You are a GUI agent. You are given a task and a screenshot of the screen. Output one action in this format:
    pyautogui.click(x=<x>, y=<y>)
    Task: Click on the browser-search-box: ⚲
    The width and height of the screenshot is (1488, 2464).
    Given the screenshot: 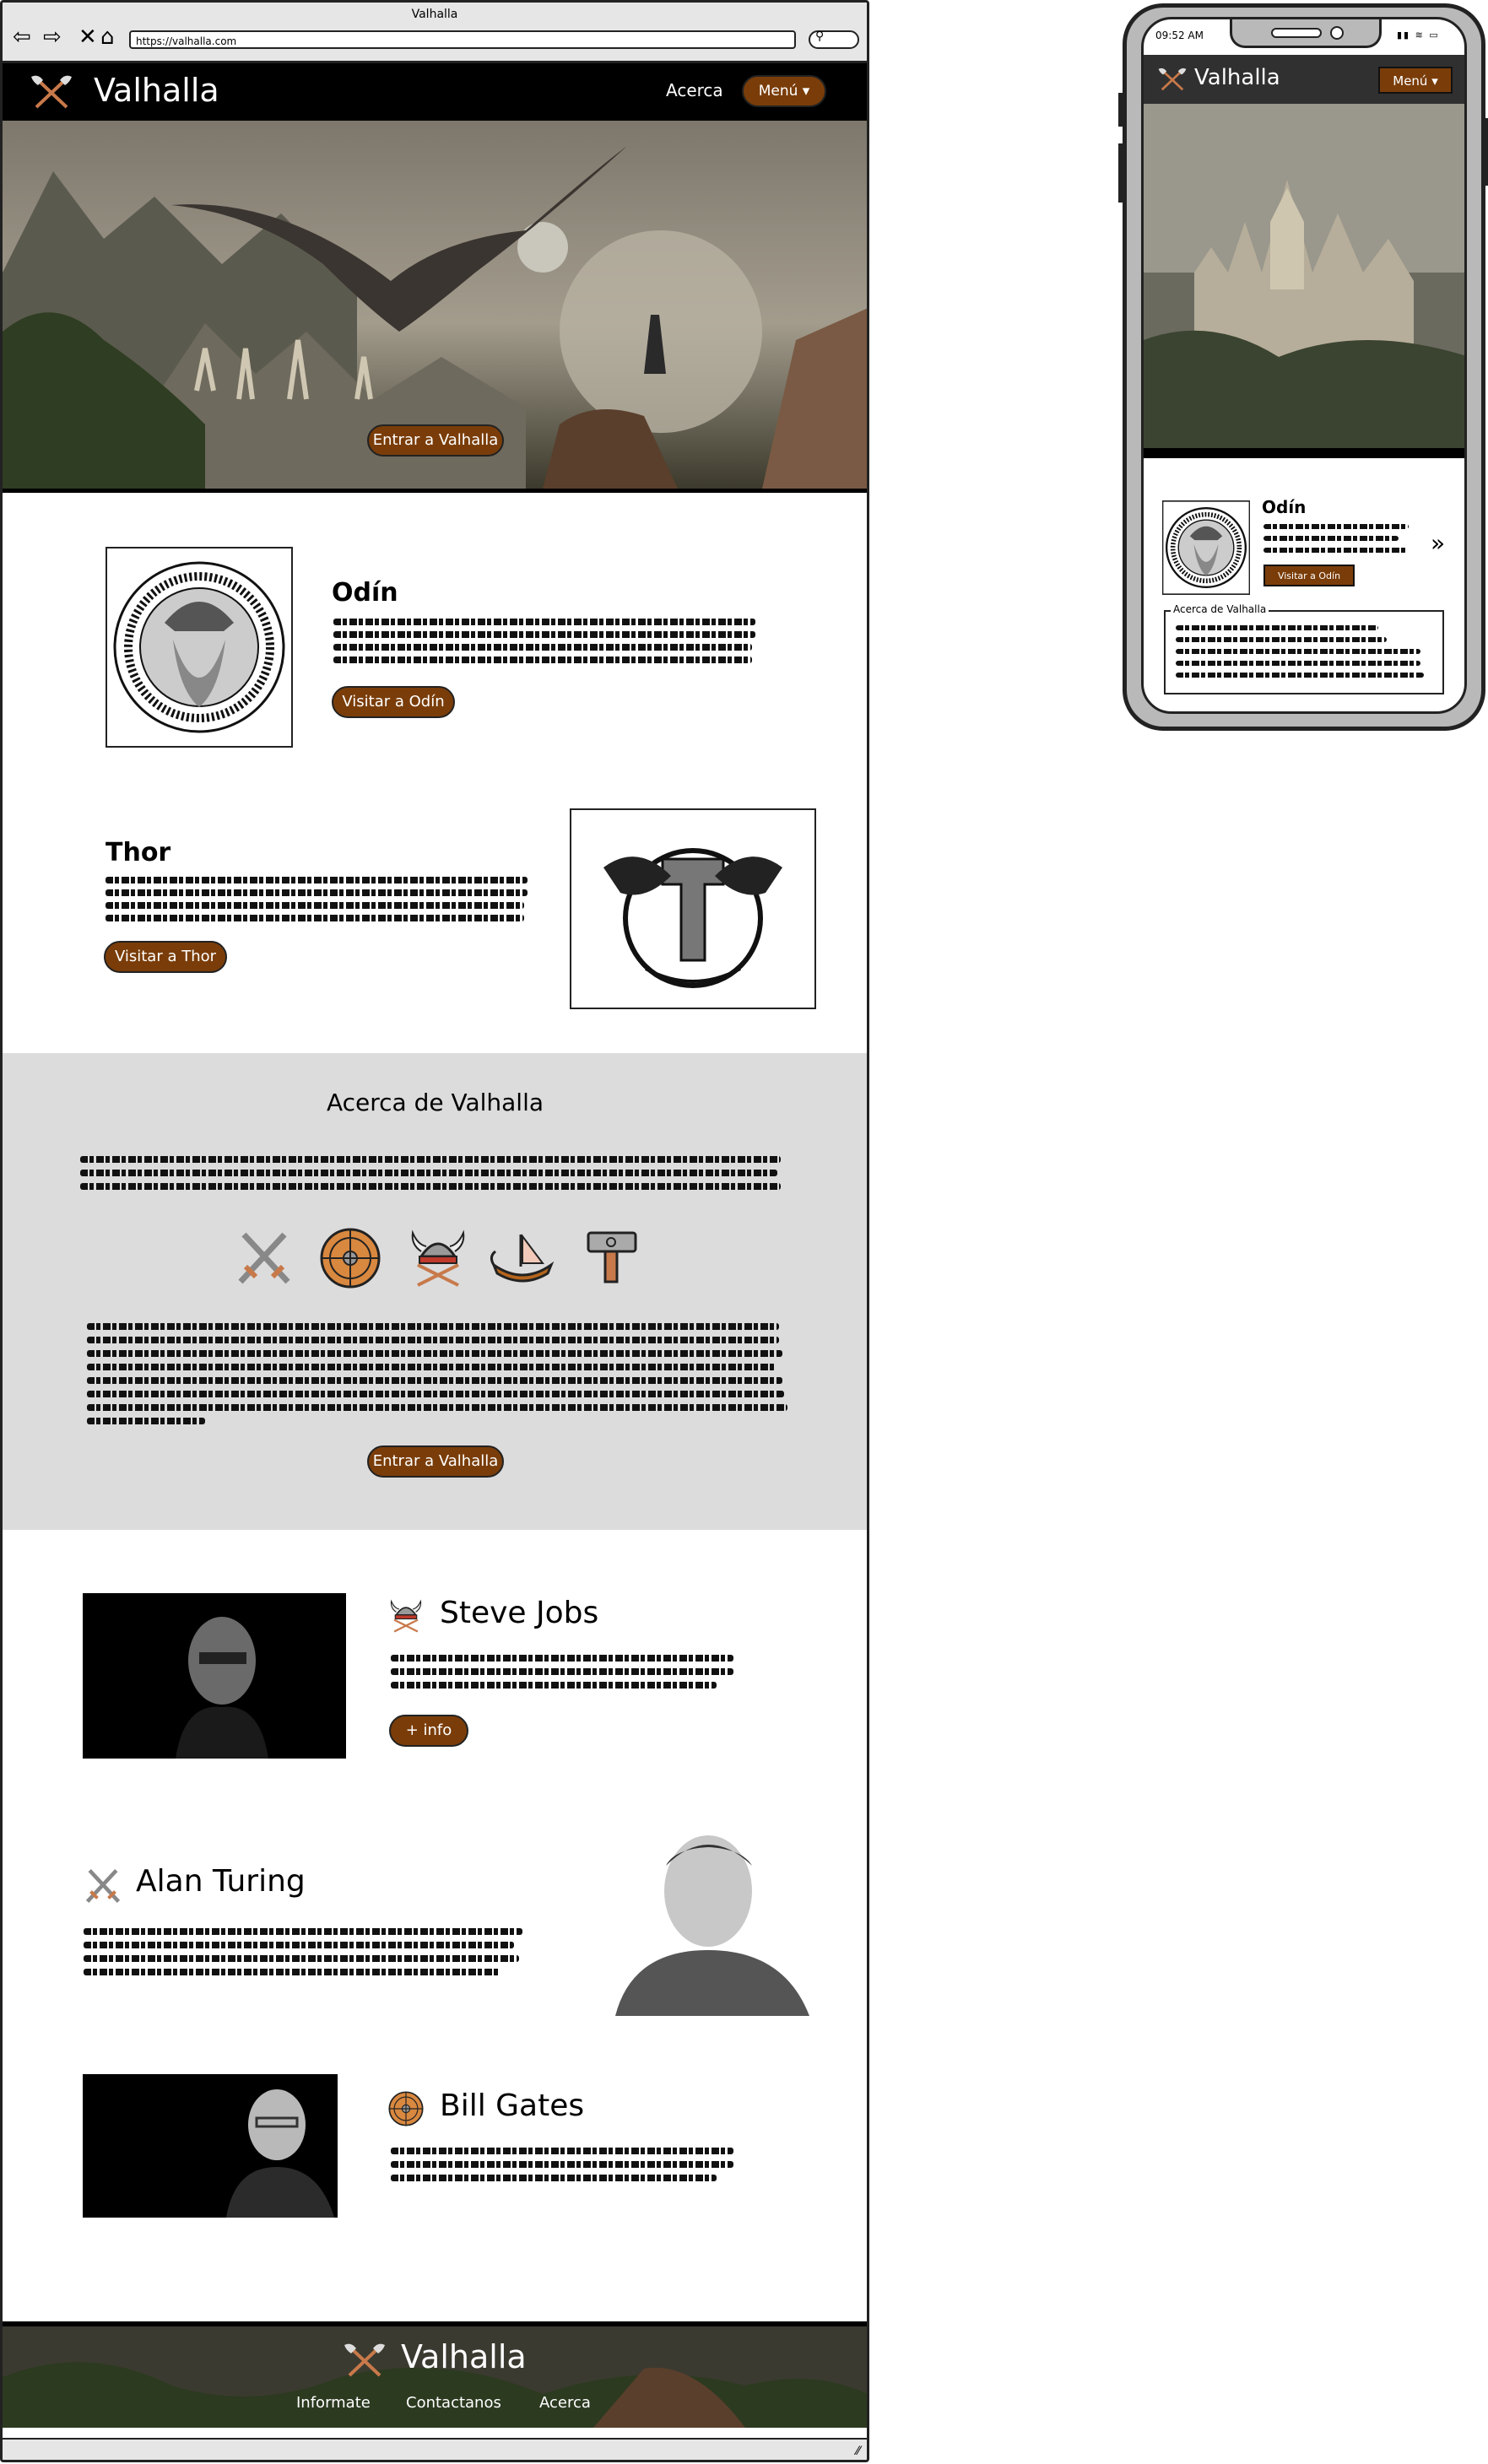 What is the action you would take?
    pyautogui.click(x=834, y=39)
    